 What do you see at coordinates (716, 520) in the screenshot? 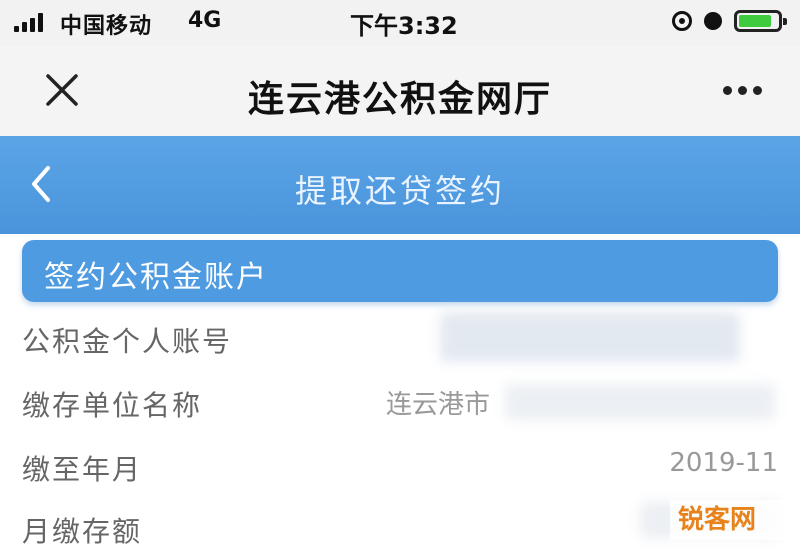
I see `watermark-logo: 锐客网` at bounding box center [716, 520].